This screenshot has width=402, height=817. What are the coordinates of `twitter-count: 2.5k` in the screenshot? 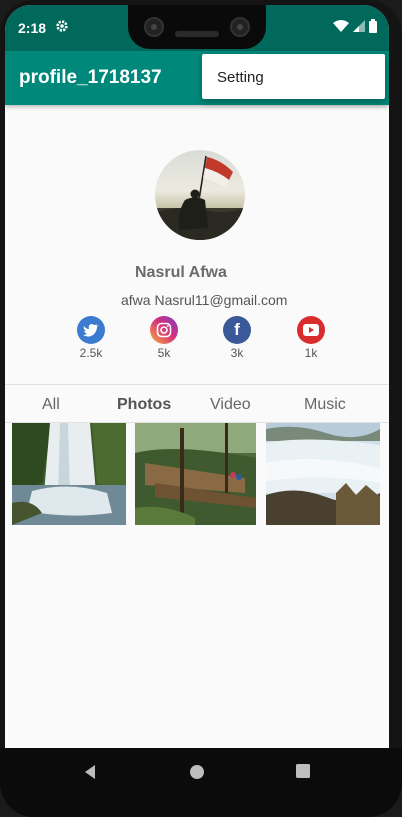 It's located at (91, 353).